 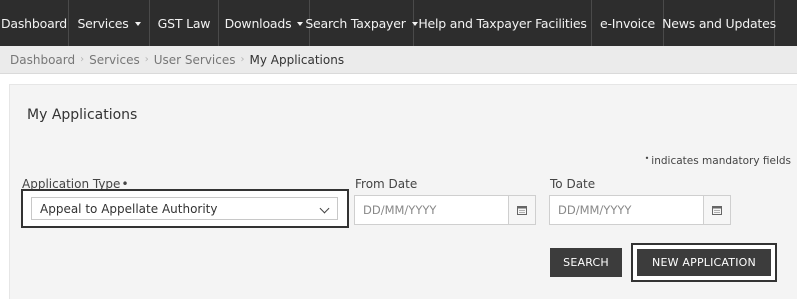 What do you see at coordinates (721, 161) in the screenshot?
I see `mandatory-note-text: indicates mandatory fields` at bounding box center [721, 161].